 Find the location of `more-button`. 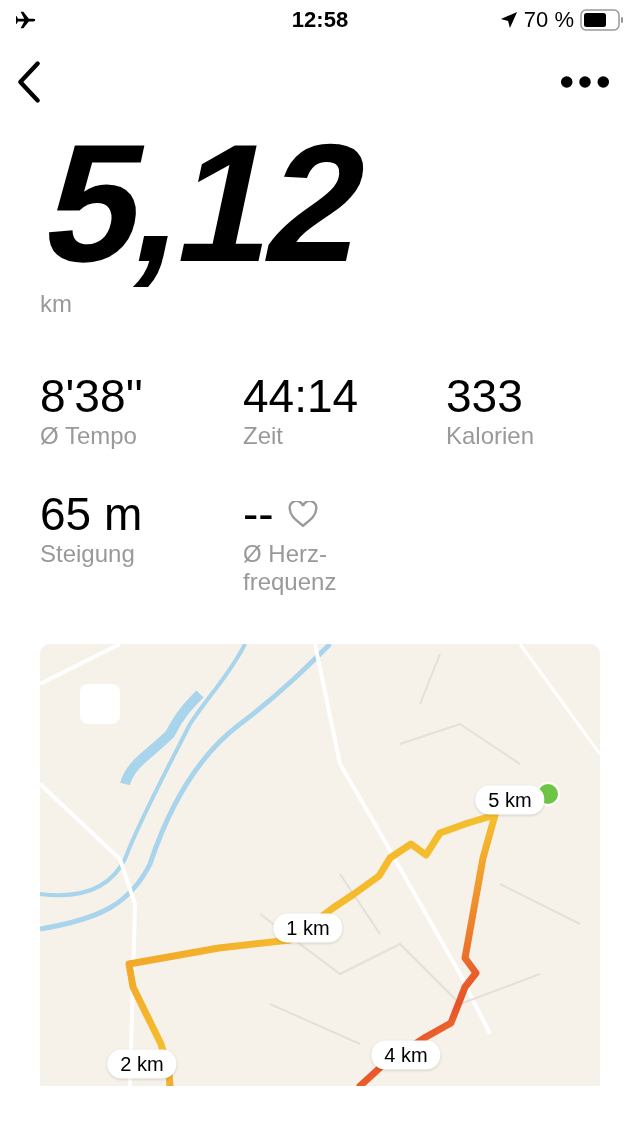

more-button is located at coordinates (585, 82).